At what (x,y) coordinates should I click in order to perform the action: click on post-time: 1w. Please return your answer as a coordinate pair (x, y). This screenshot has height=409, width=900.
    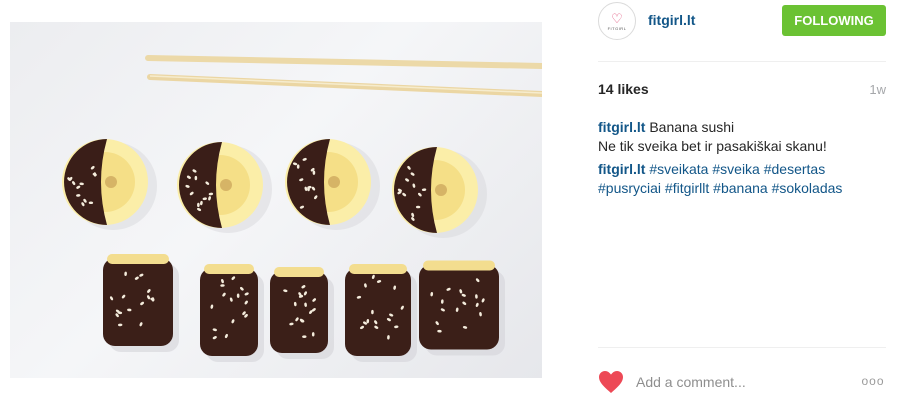
    Looking at the image, I should click on (877, 89).